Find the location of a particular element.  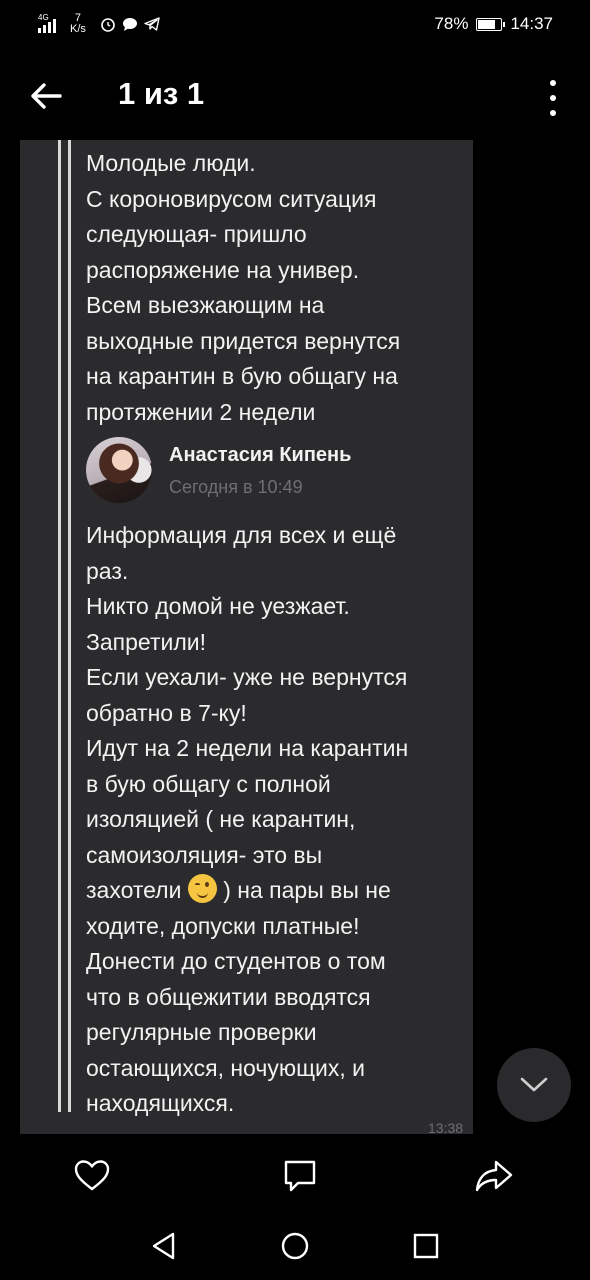

signal-icon: 4G is located at coordinates (47, 23).